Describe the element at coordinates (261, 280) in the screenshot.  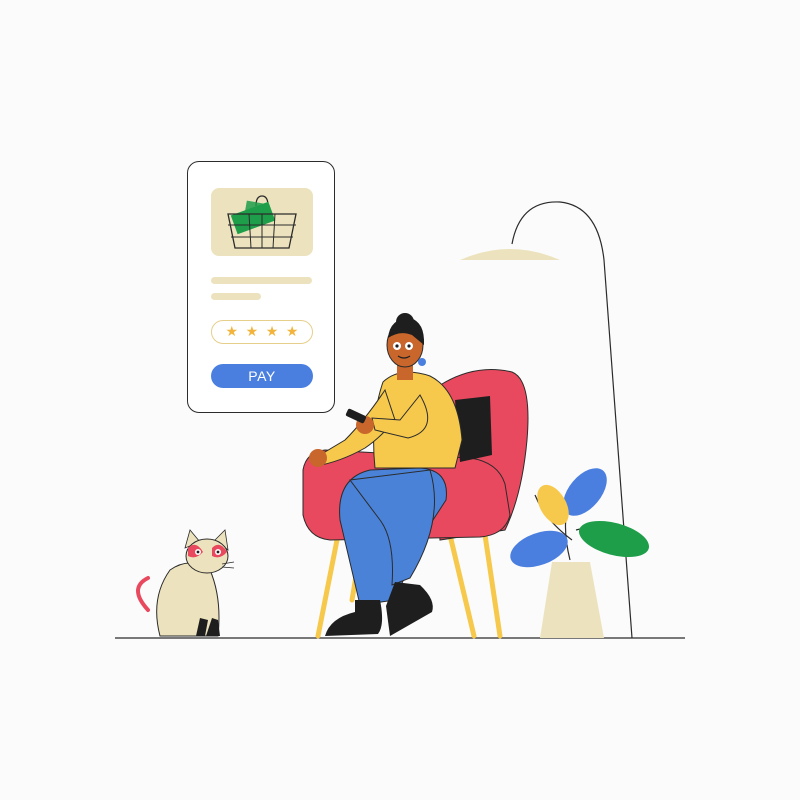
I see `product-title-placeholder` at that location.